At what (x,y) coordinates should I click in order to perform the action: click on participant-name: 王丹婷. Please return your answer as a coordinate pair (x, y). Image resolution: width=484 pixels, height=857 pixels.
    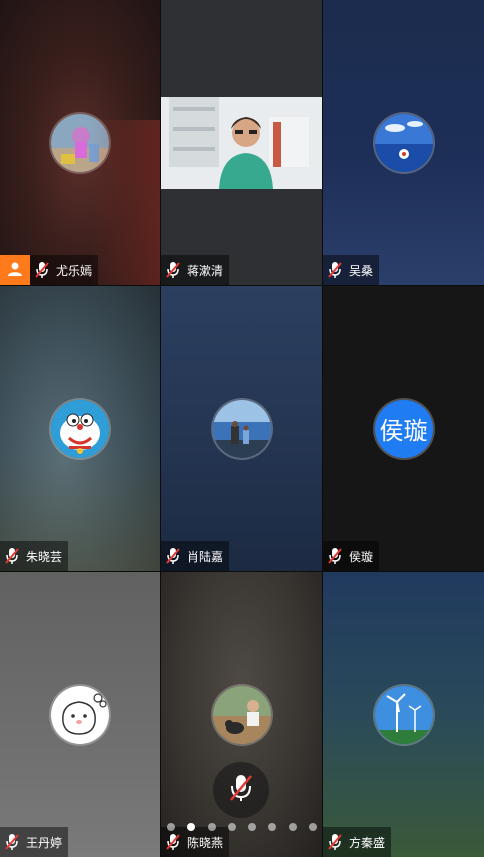
    Looking at the image, I should click on (44, 842).